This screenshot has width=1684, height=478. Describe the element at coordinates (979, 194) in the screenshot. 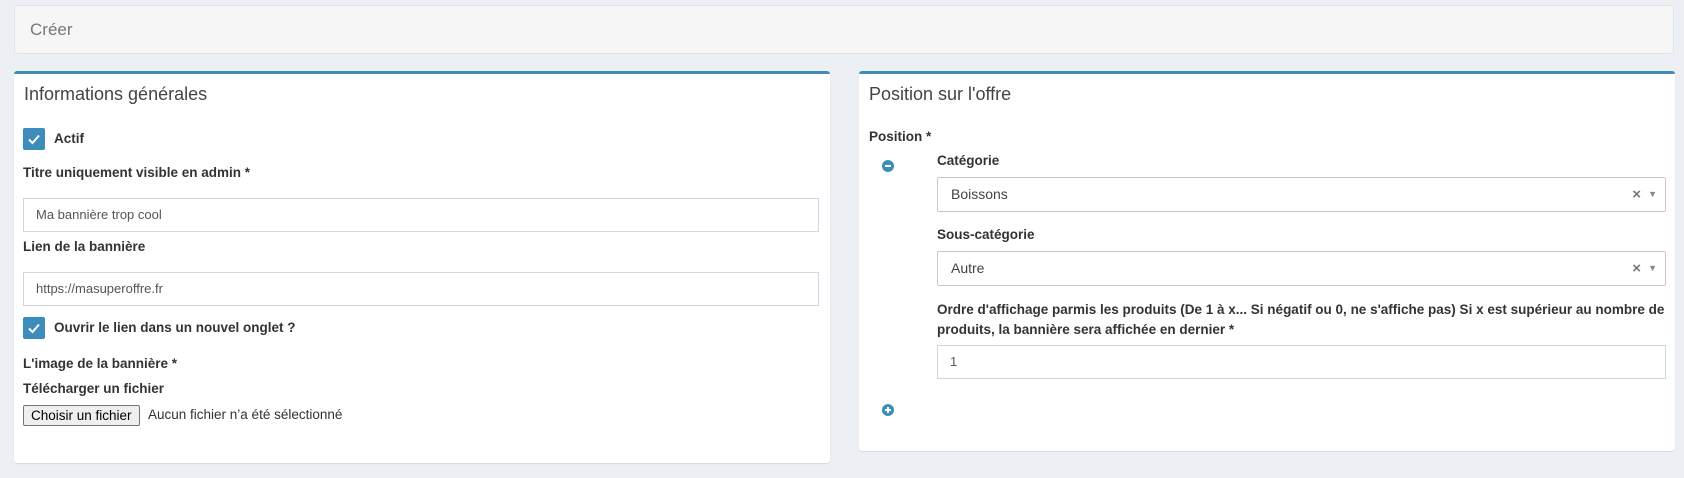

I see `category-value: Boissons` at that location.